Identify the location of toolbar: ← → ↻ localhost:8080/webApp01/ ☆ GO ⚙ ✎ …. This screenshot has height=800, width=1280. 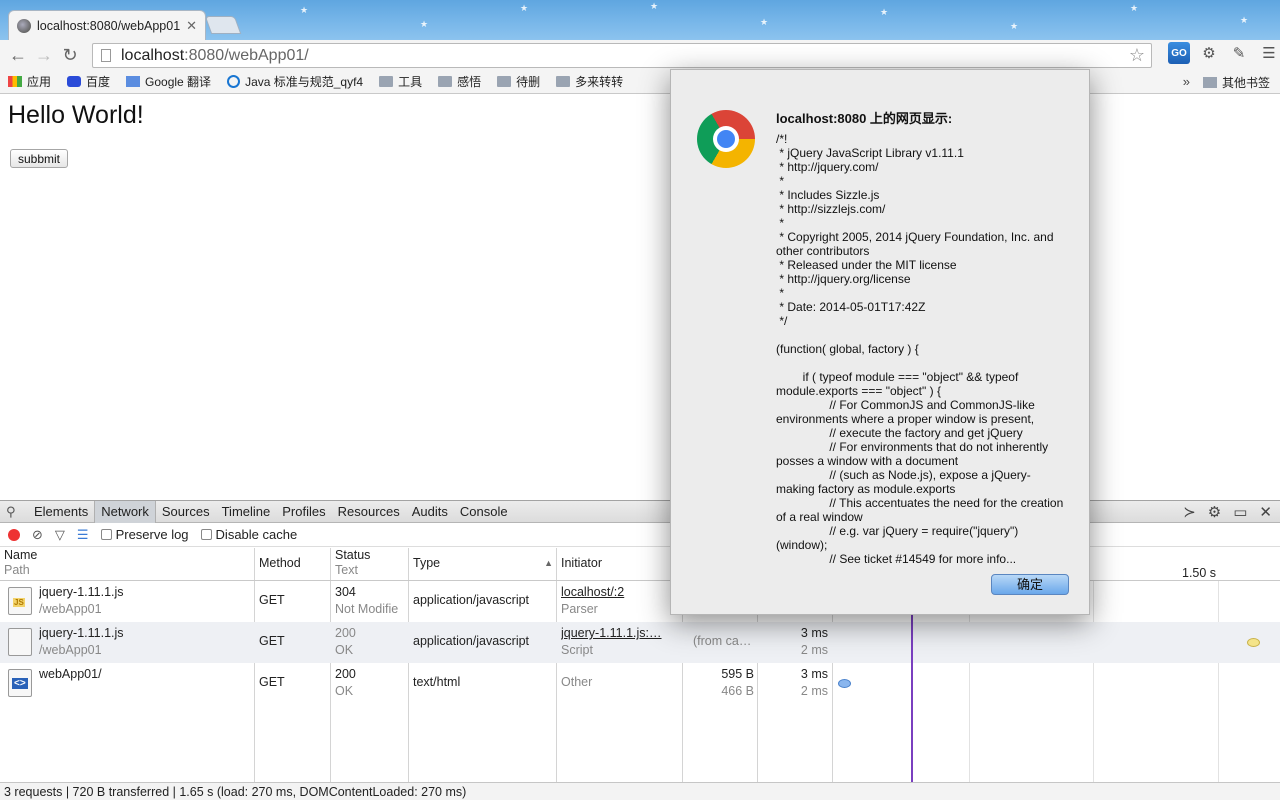
(640, 55).